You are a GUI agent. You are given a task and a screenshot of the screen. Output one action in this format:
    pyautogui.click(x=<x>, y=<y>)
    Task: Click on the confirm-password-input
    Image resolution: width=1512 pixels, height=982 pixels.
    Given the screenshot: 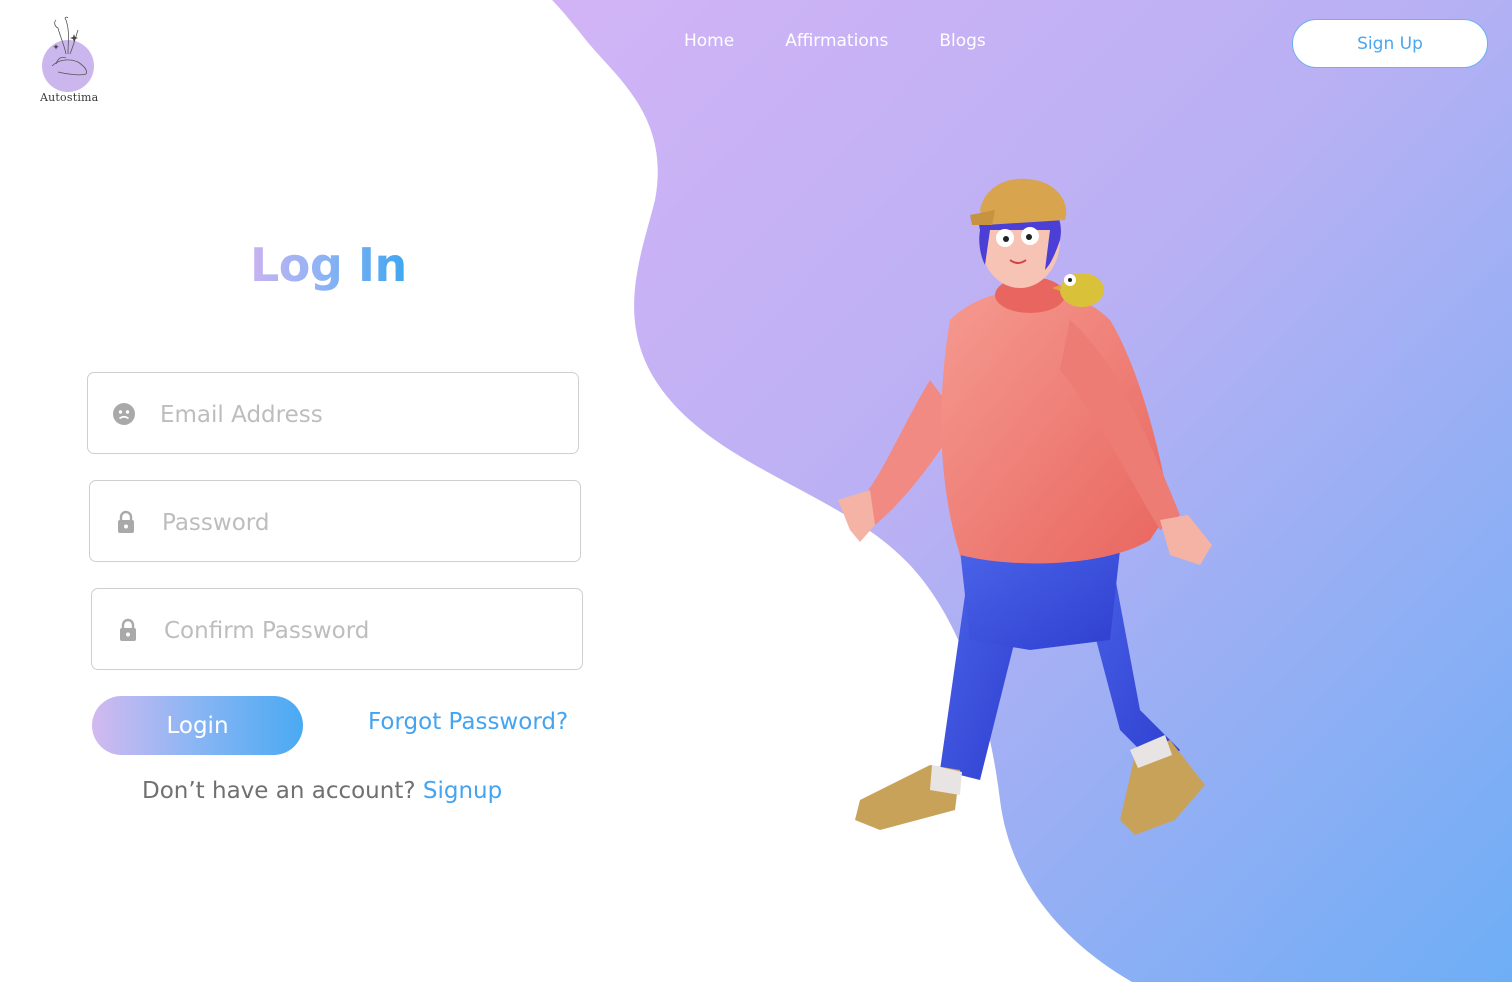 What is the action you would take?
    pyautogui.click(x=364, y=631)
    